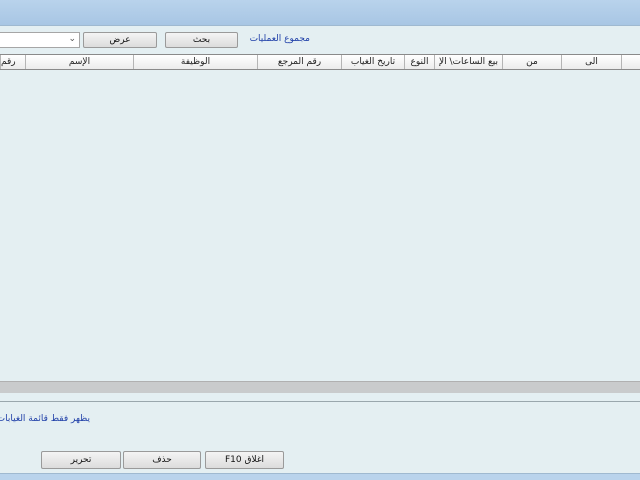 This screenshot has width=640, height=480. What do you see at coordinates (40, 40) in the screenshot?
I see `filter-combobox: ⌄` at bounding box center [40, 40].